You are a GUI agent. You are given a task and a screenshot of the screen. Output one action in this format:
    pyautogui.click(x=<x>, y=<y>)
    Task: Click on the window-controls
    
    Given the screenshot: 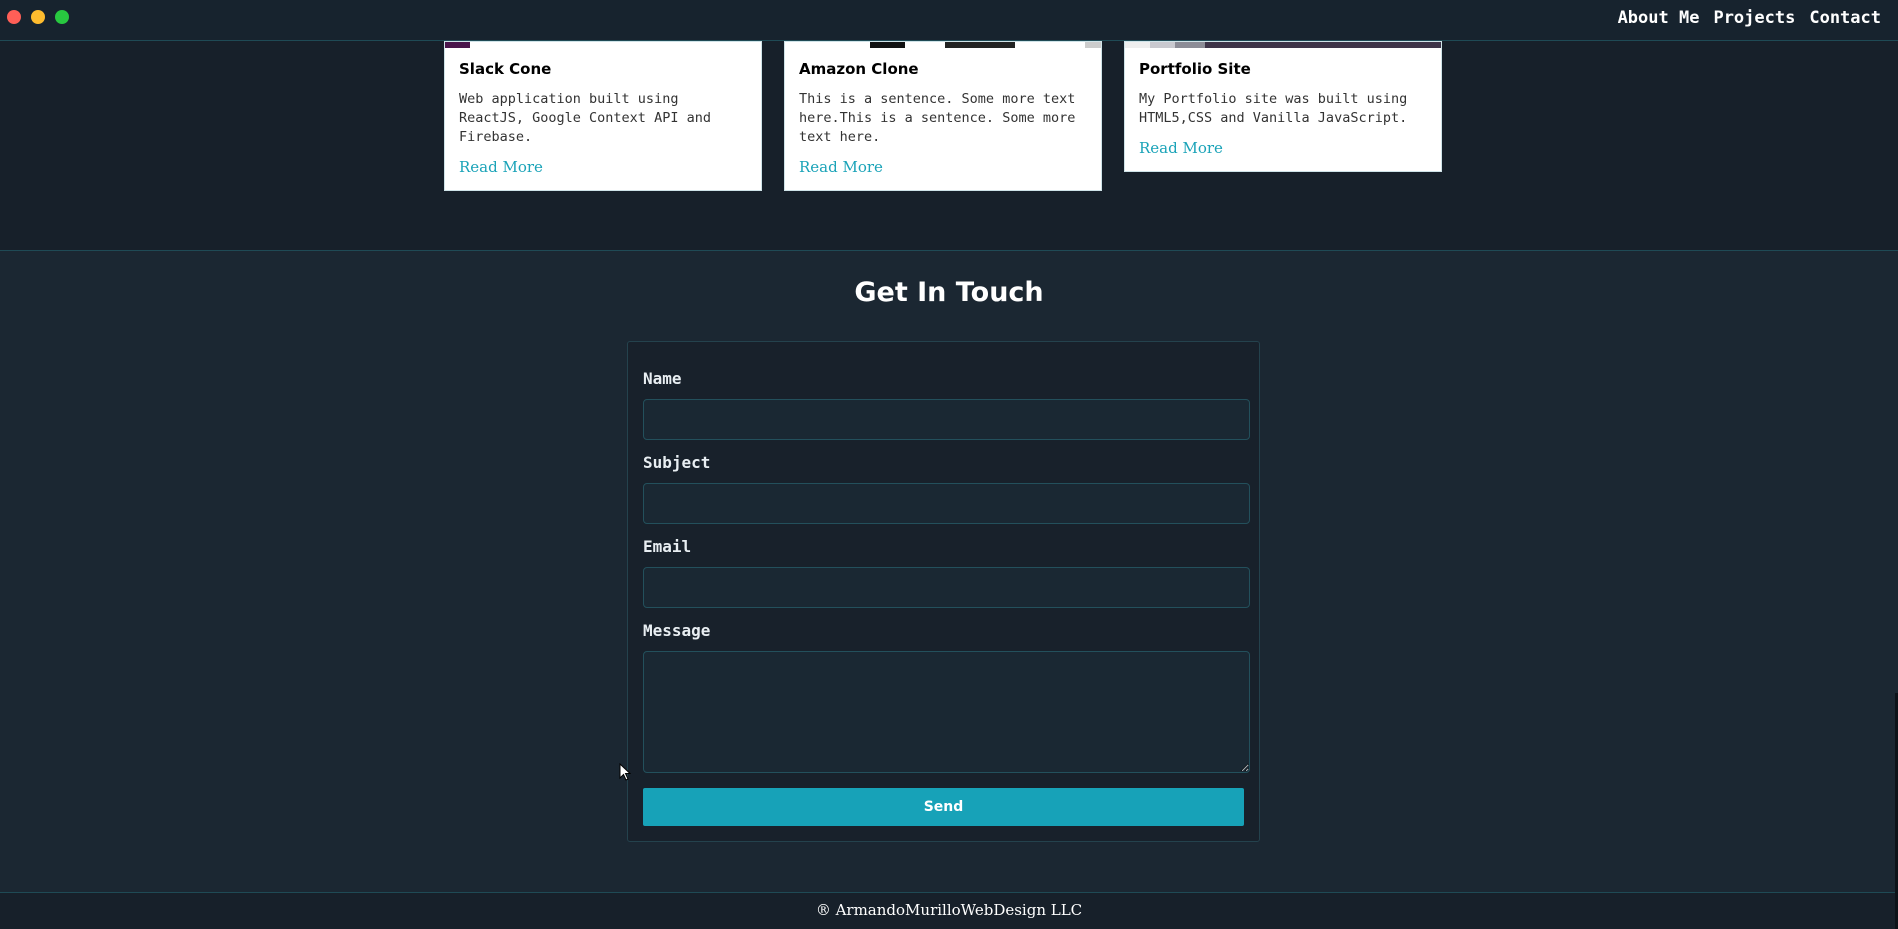 What is the action you would take?
    pyautogui.click(x=38, y=17)
    